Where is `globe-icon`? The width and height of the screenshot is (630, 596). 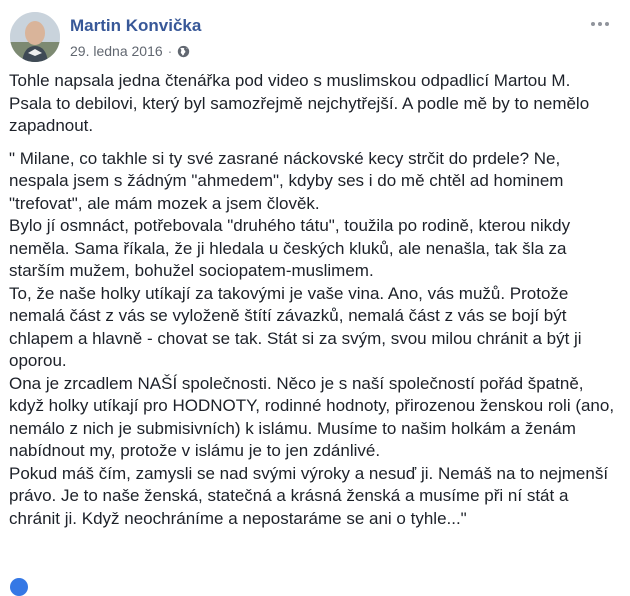 globe-icon is located at coordinates (183, 51).